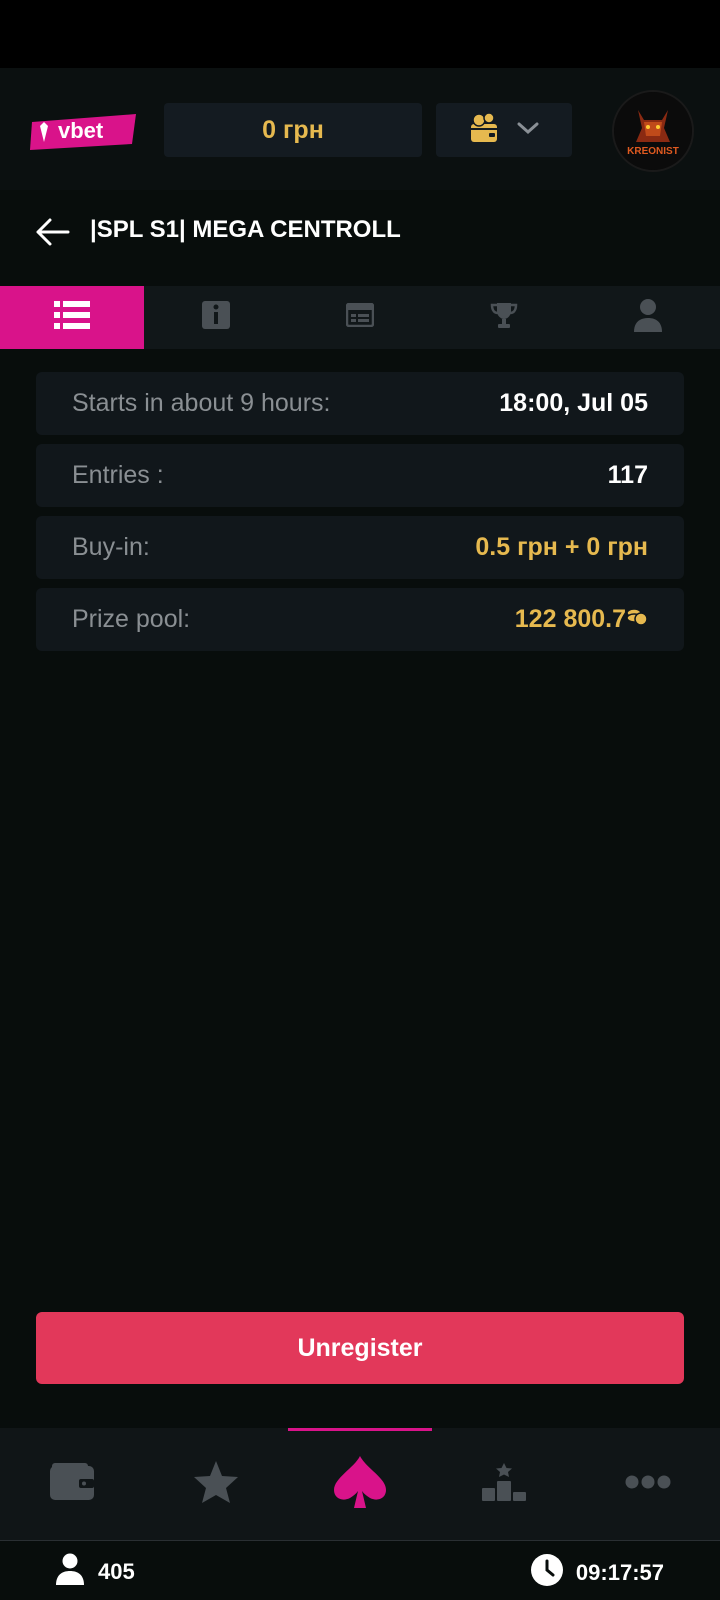 The height and width of the screenshot is (1600, 720). What do you see at coordinates (360, 1348) in the screenshot?
I see `unregister-button: Unregister` at bounding box center [360, 1348].